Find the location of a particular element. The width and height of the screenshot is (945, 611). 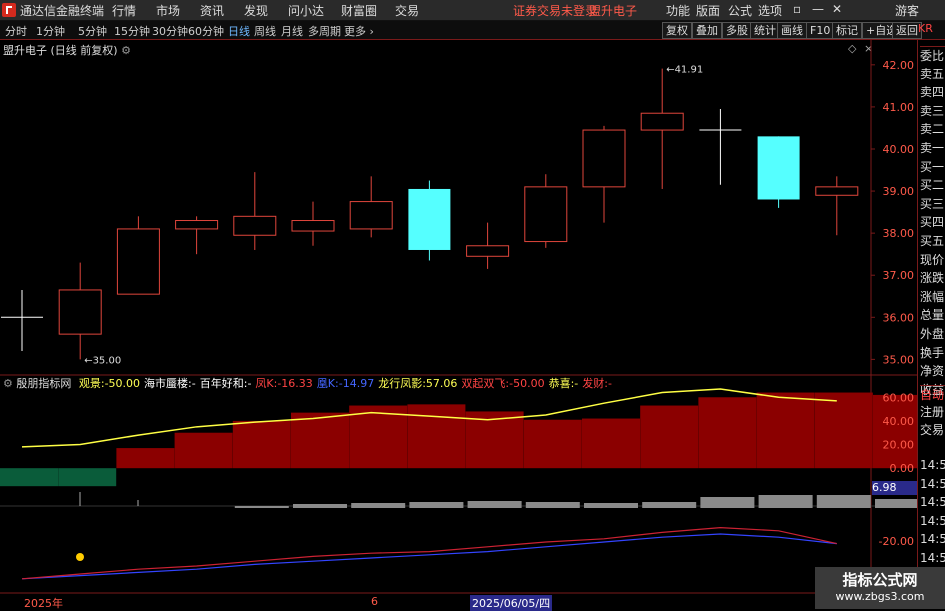

period-tab-weekly: 周线 is located at coordinates (265, 31).